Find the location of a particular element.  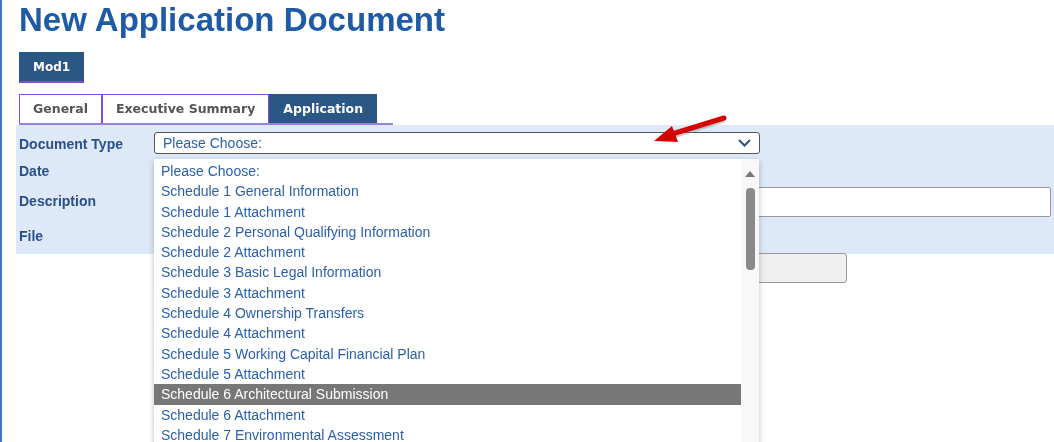

dropdown-option: Schedule 6 Architectural Submission is located at coordinates (447, 394).